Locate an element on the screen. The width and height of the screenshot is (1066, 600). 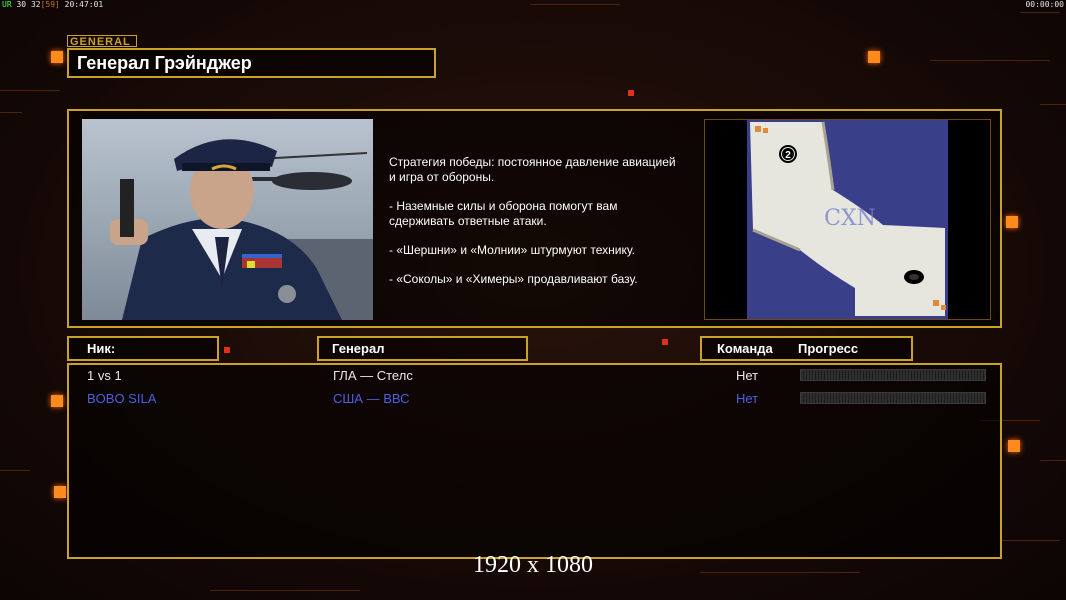
column-header-nick-label: Ник: is located at coordinates (101, 348).